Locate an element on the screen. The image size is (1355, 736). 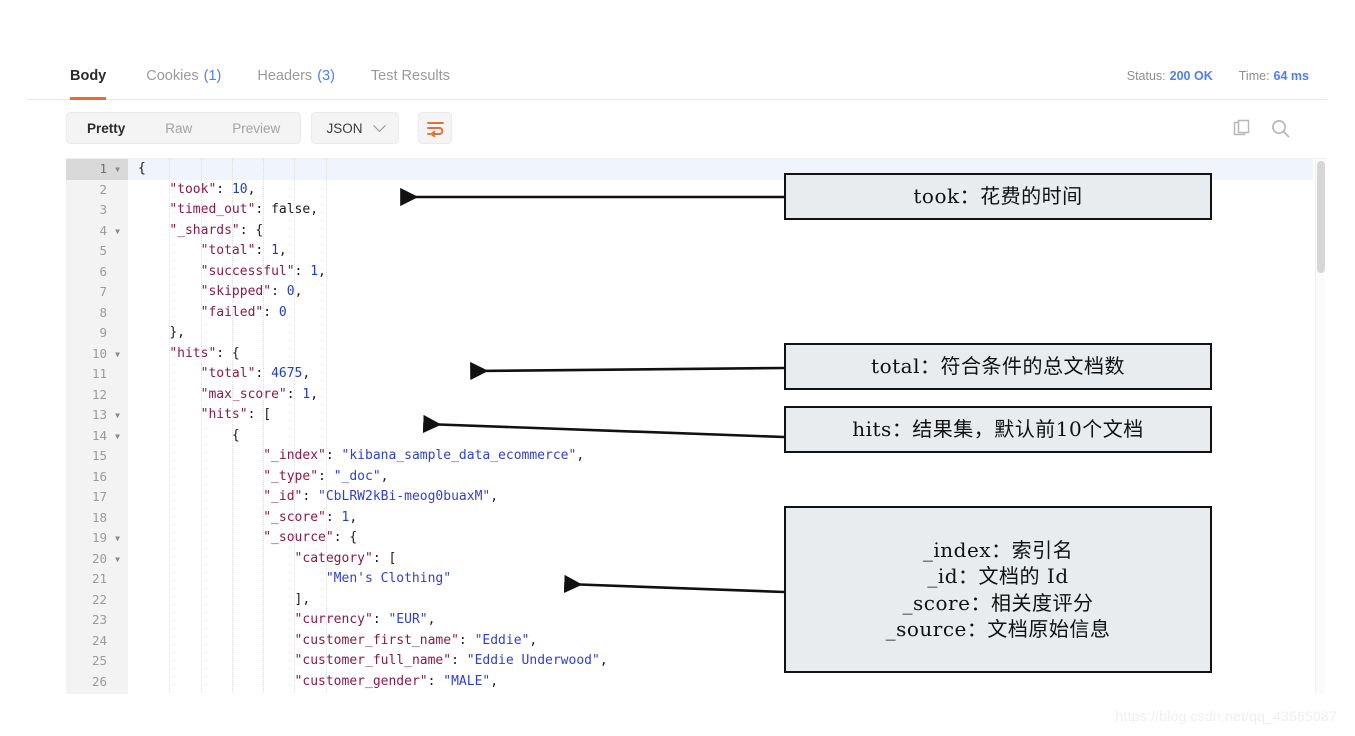
code-line: "_type": "_doc", is located at coordinates (720, 477).